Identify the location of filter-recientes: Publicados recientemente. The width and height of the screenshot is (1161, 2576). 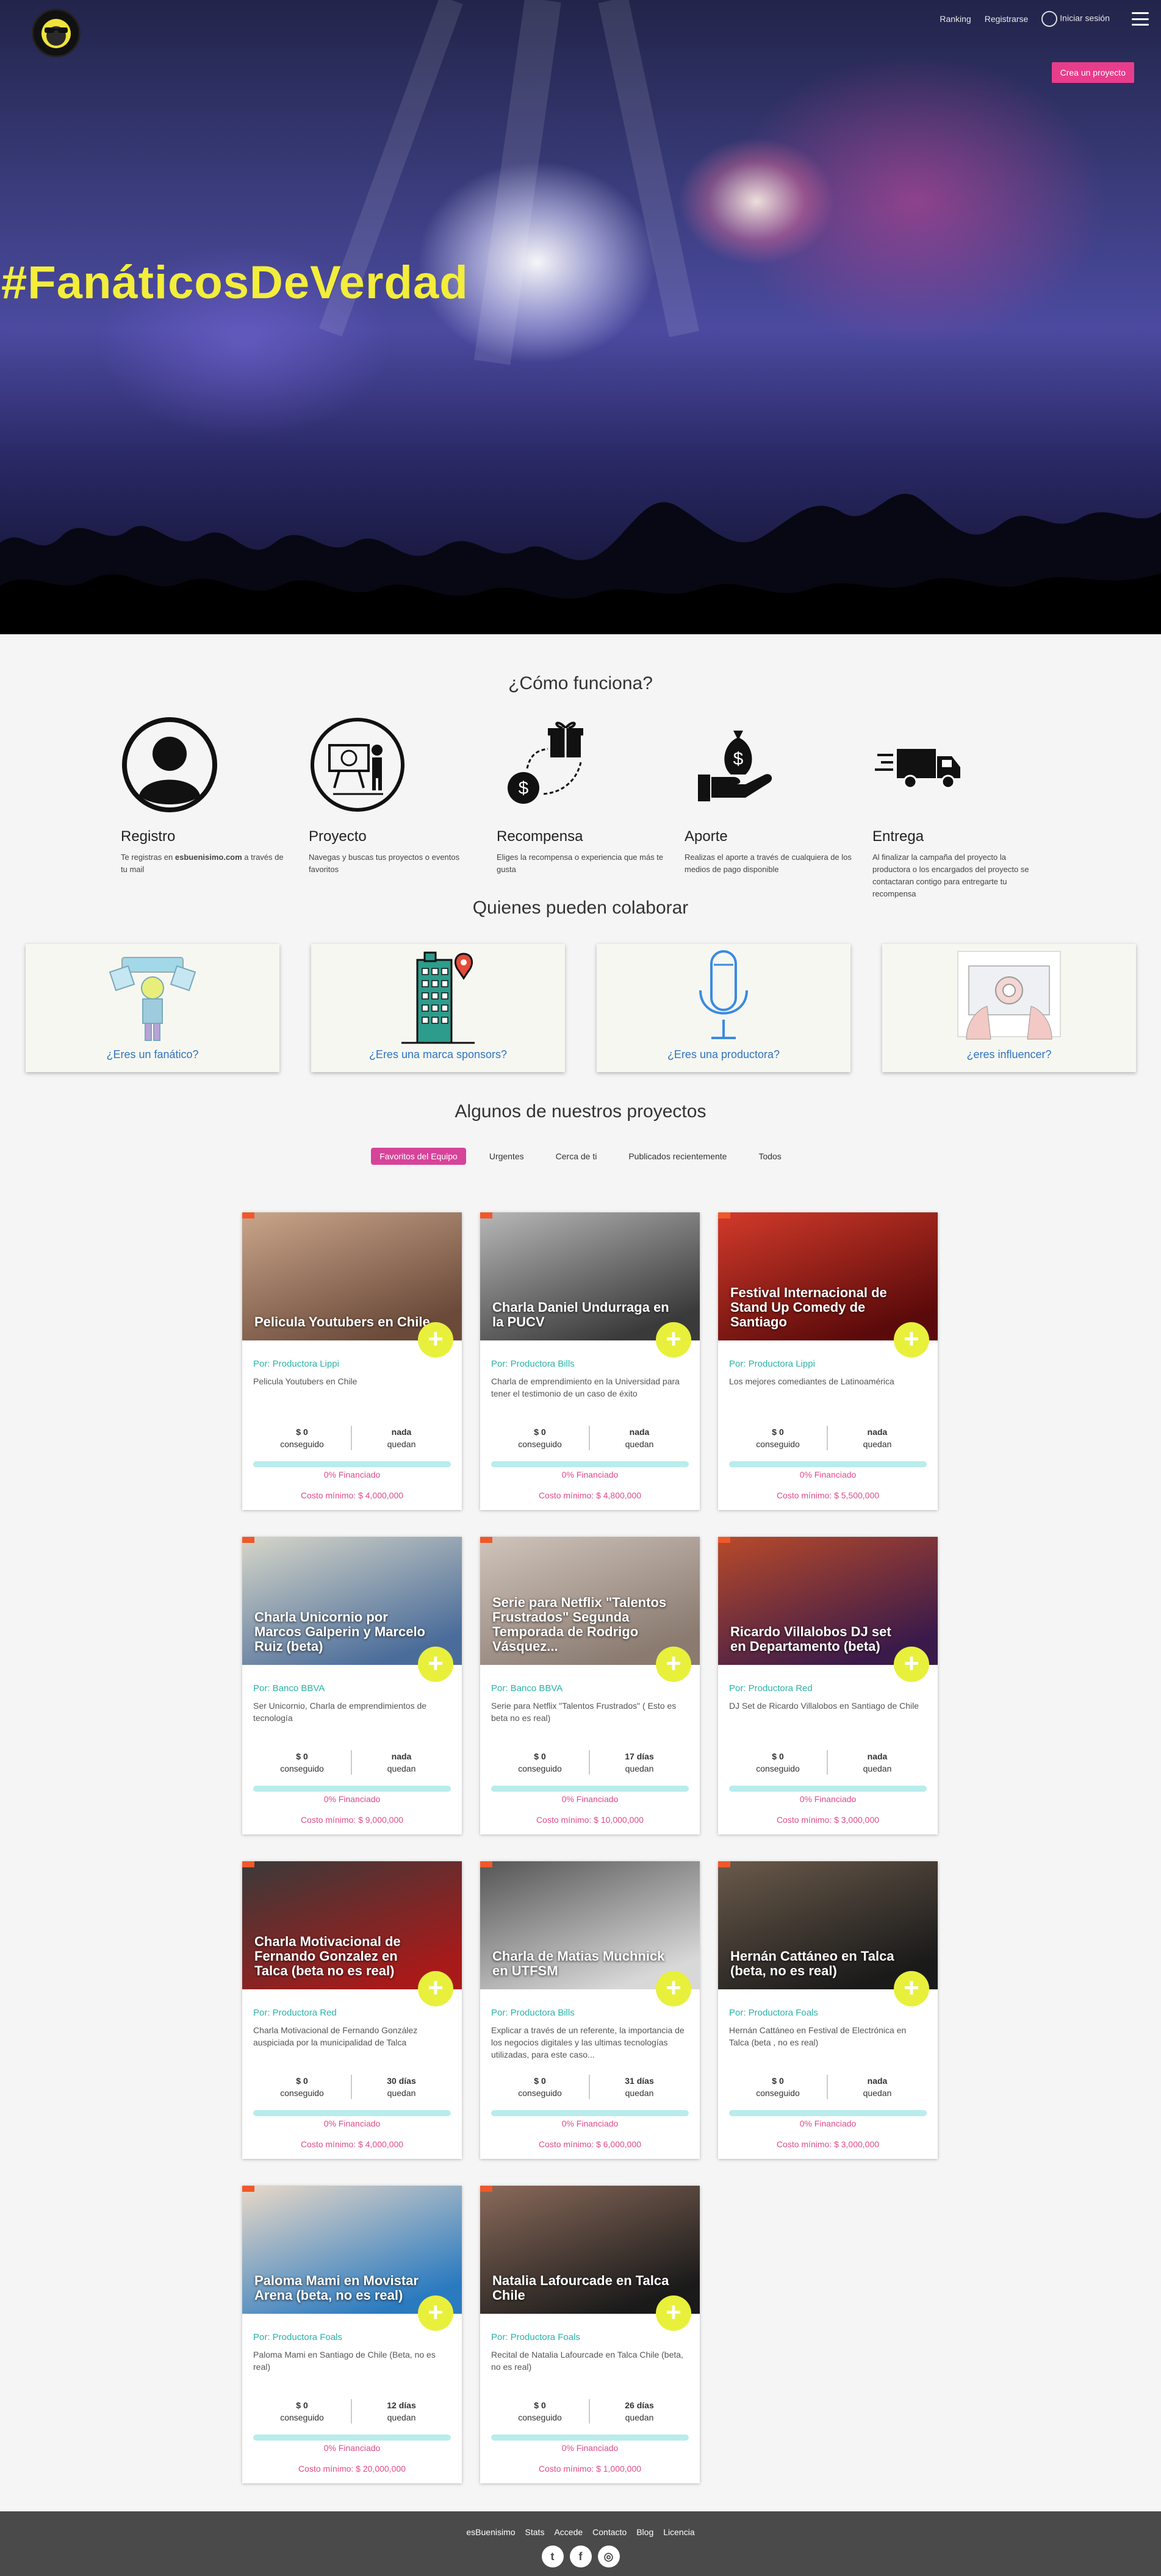
(677, 1156).